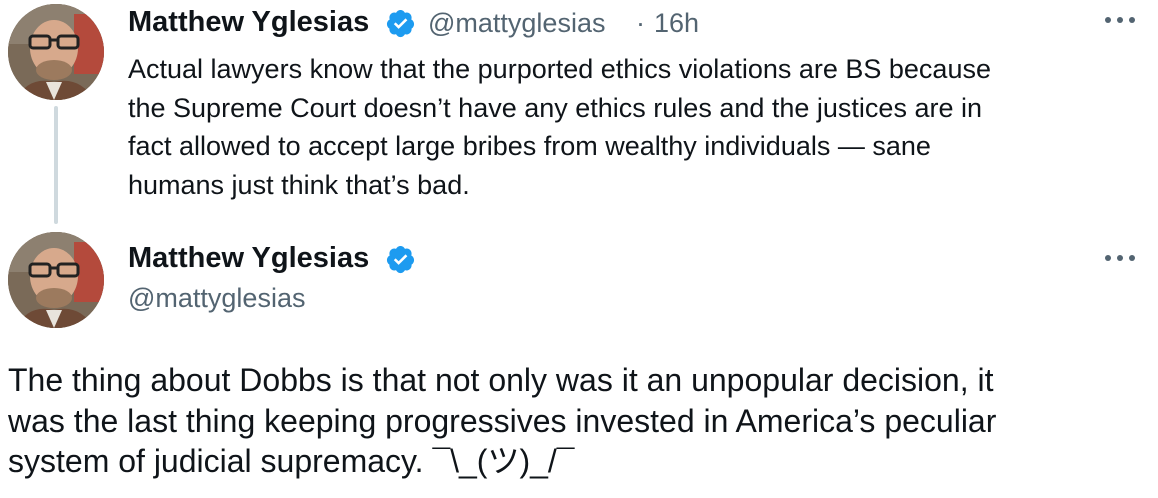 This screenshot has width=1158, height=498. Describe the element at coordinates (291, 461) in the screenshot. I see `tweet-text-line: system of judicial supremacy. ¯\_(ツ)_/¯` at that location.